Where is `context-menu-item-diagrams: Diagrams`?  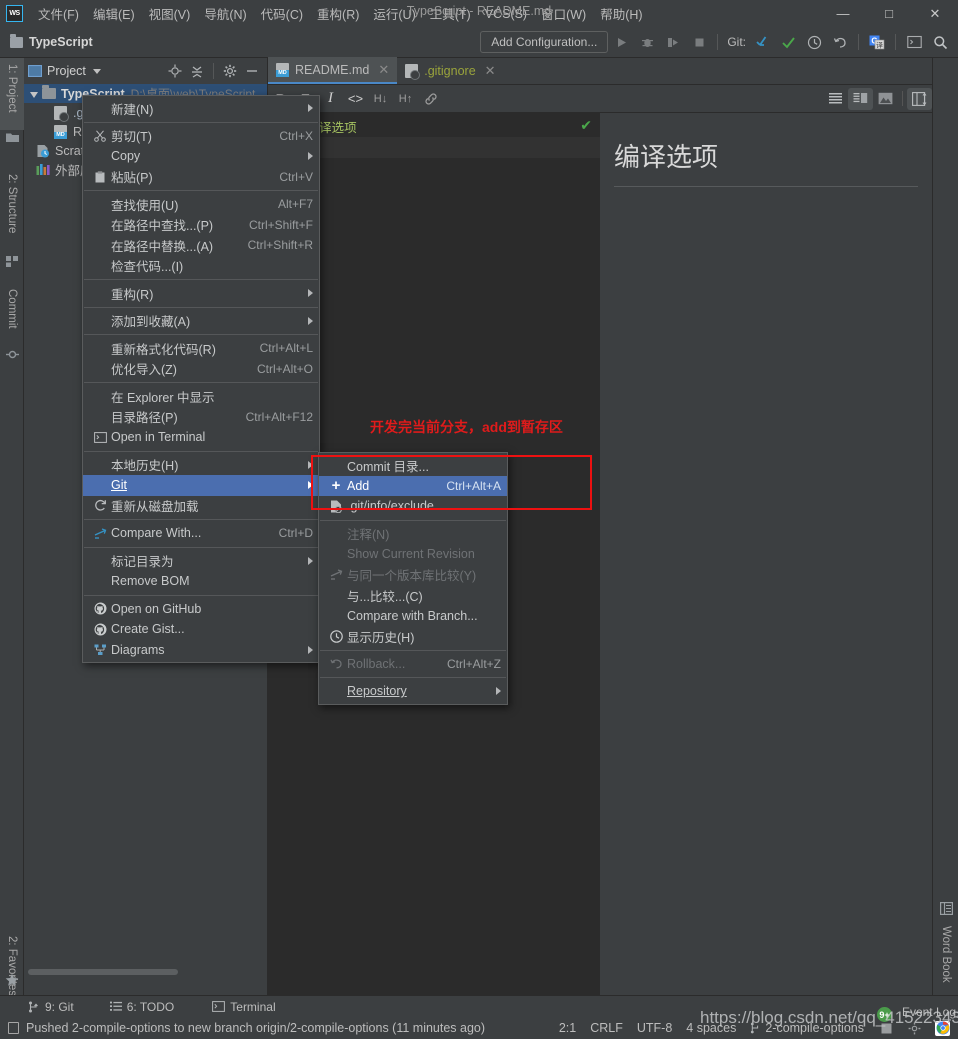 context-menu-item-diagrams: Diagrams is located at coordinates (201, 650).